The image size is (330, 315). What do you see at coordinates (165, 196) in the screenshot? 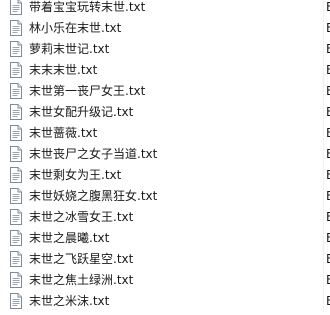
I see `file-row: 末世妖娆之腹黑狂女.txt E` at bounding box center [165, 196].